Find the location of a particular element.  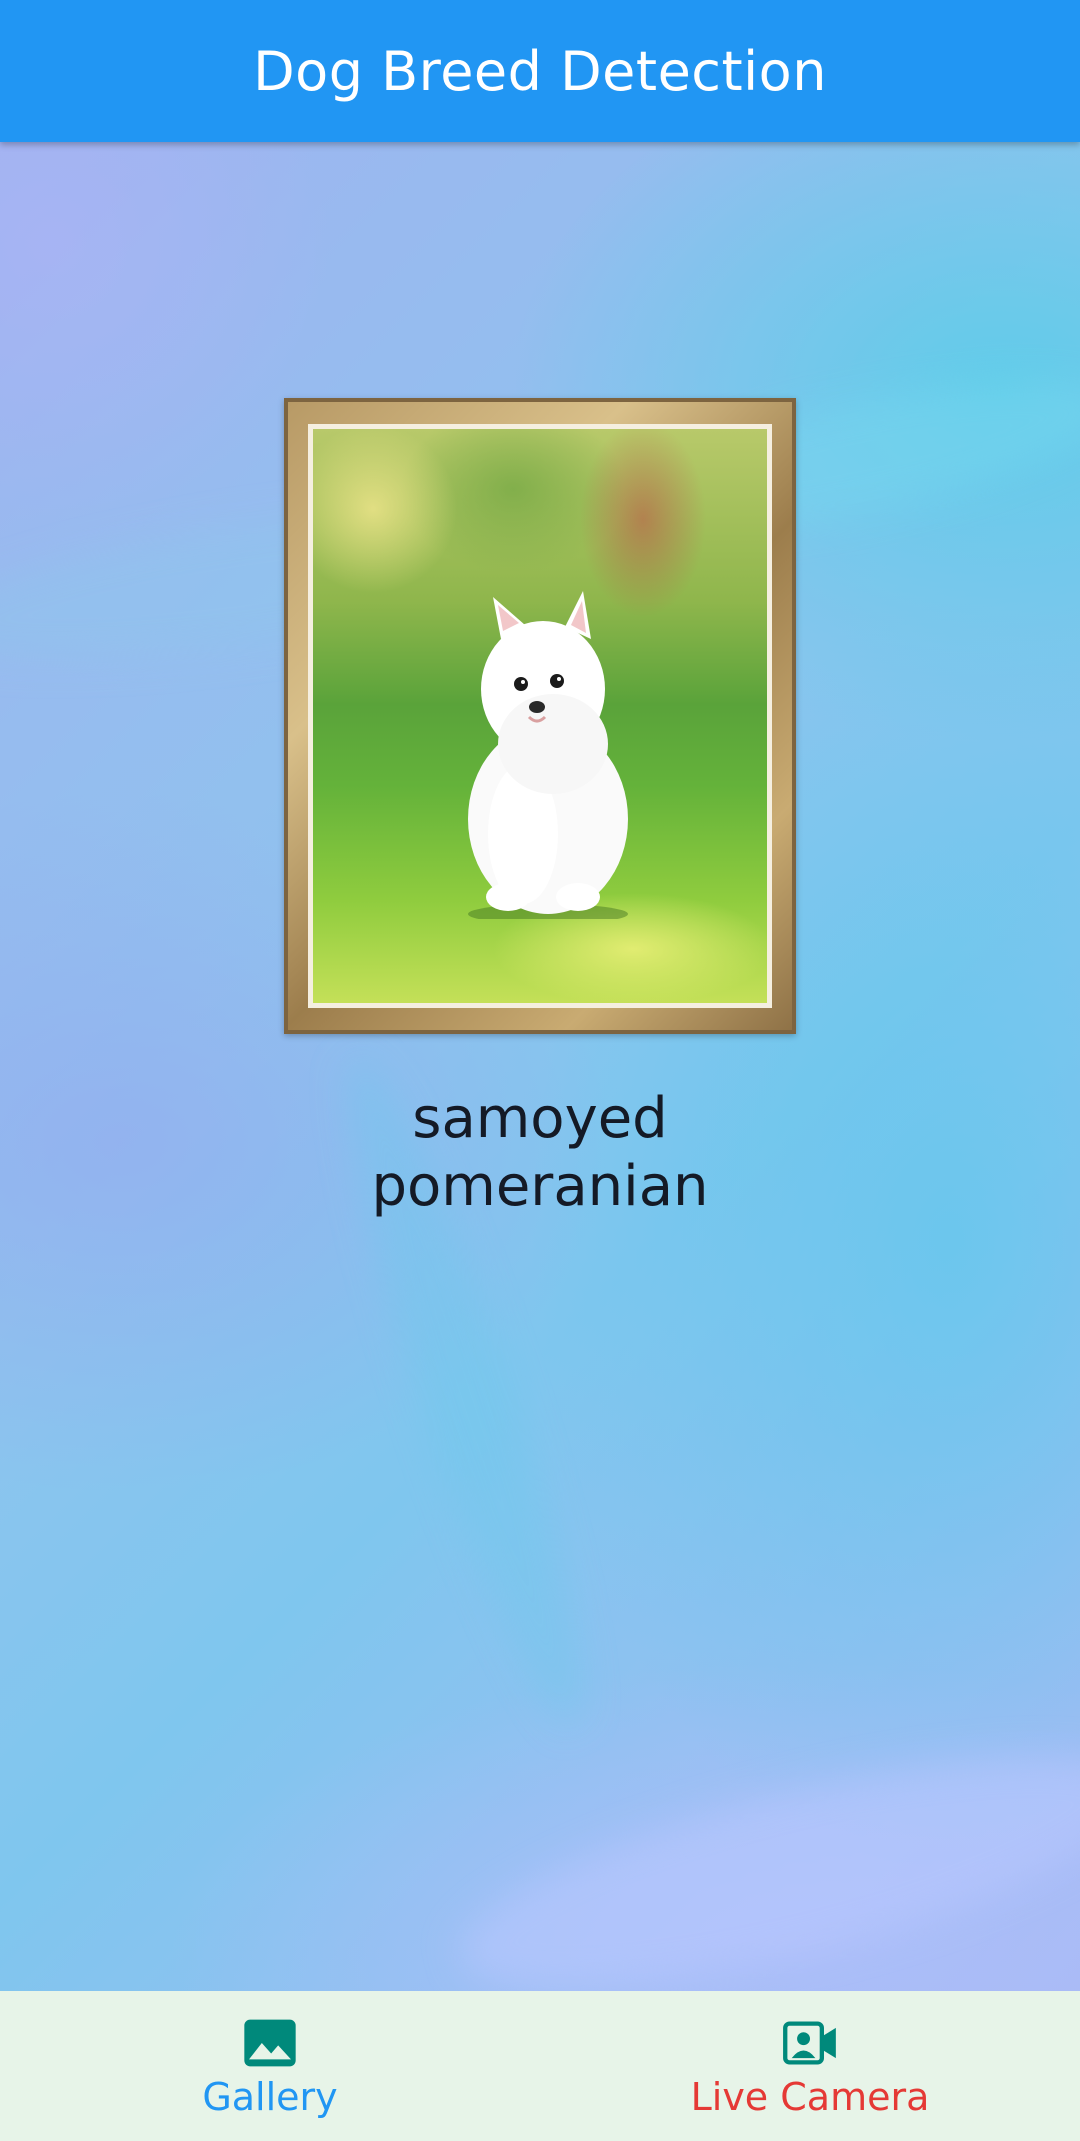

frame-inner-border is located at coordinates (540, 716).